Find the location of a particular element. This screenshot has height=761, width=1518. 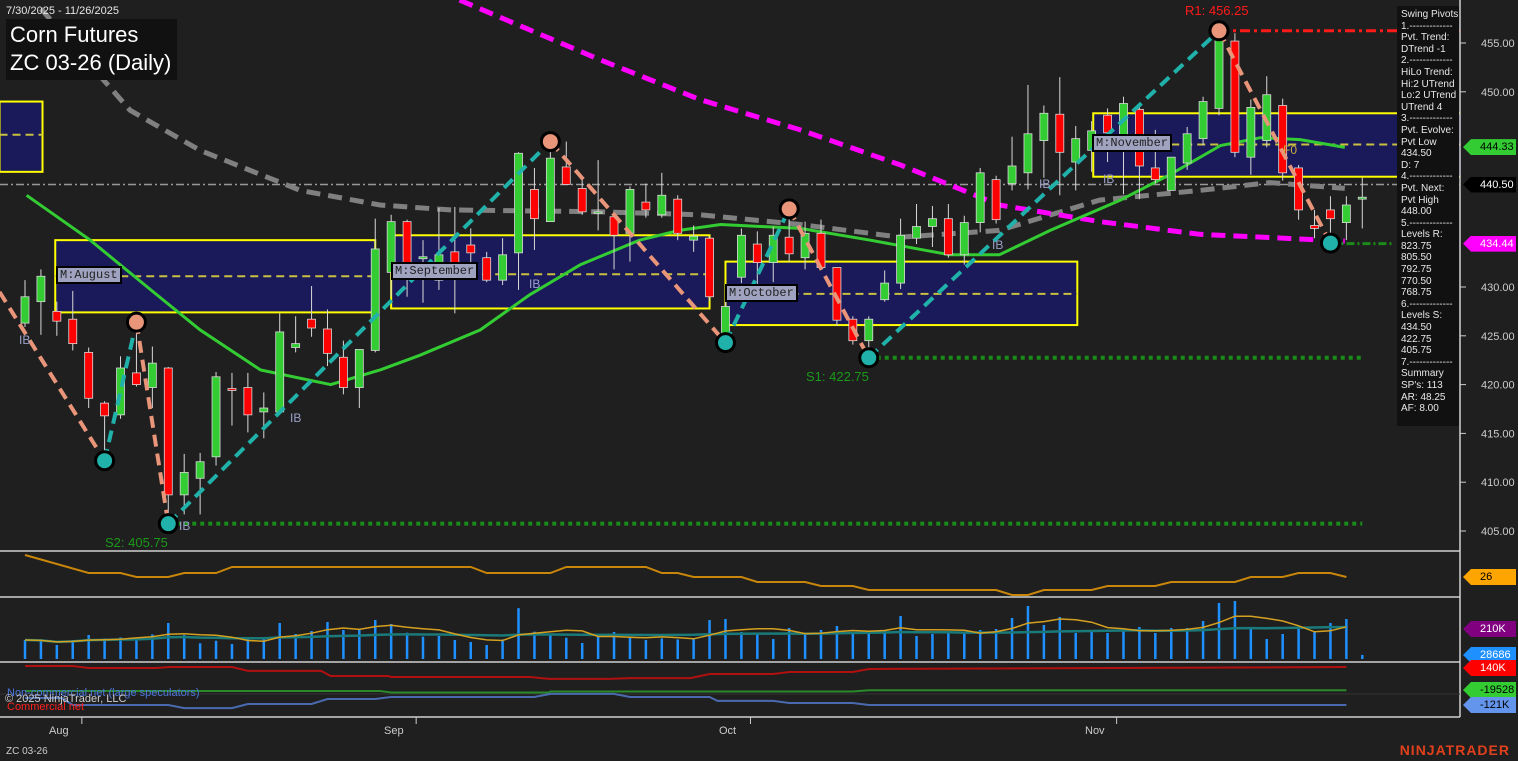

swing-panel-line: AF: 8.00 is located at coordinates (1420, 409).